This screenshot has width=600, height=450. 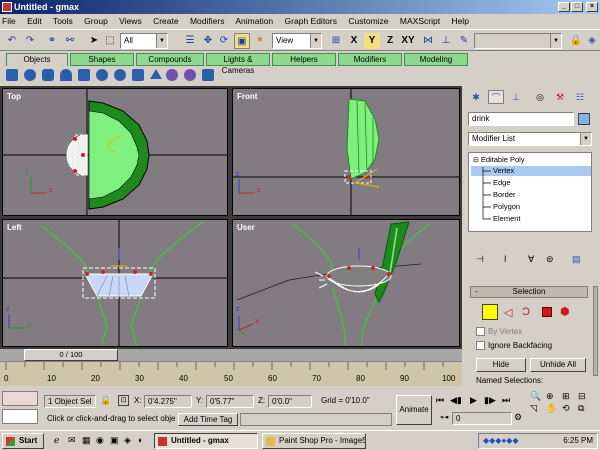 I want to click on teapot-icon, so click(x=84, y=75).